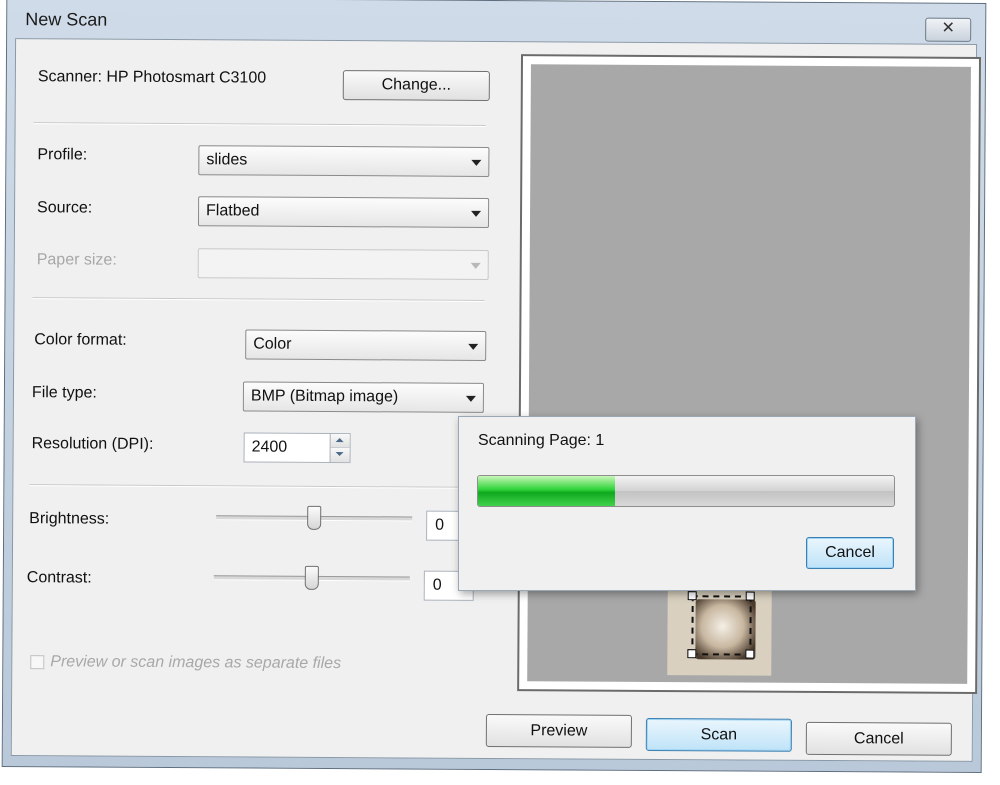 The image size is (1000, 785). I want to click on color-format-label: Color format:, so click(80, 340).